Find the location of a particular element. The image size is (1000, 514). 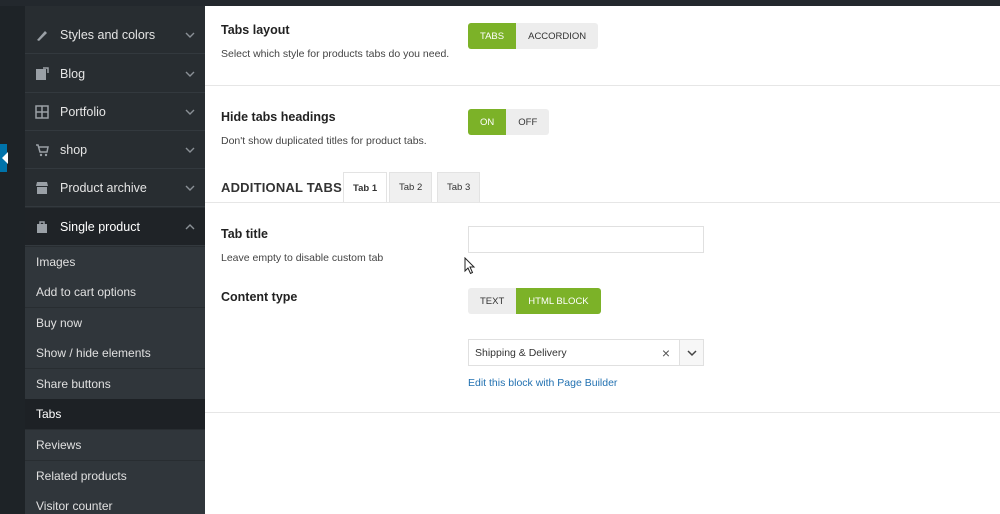

submenu-item-share-buttons: Share buttons is located at coordinates (115, 384).